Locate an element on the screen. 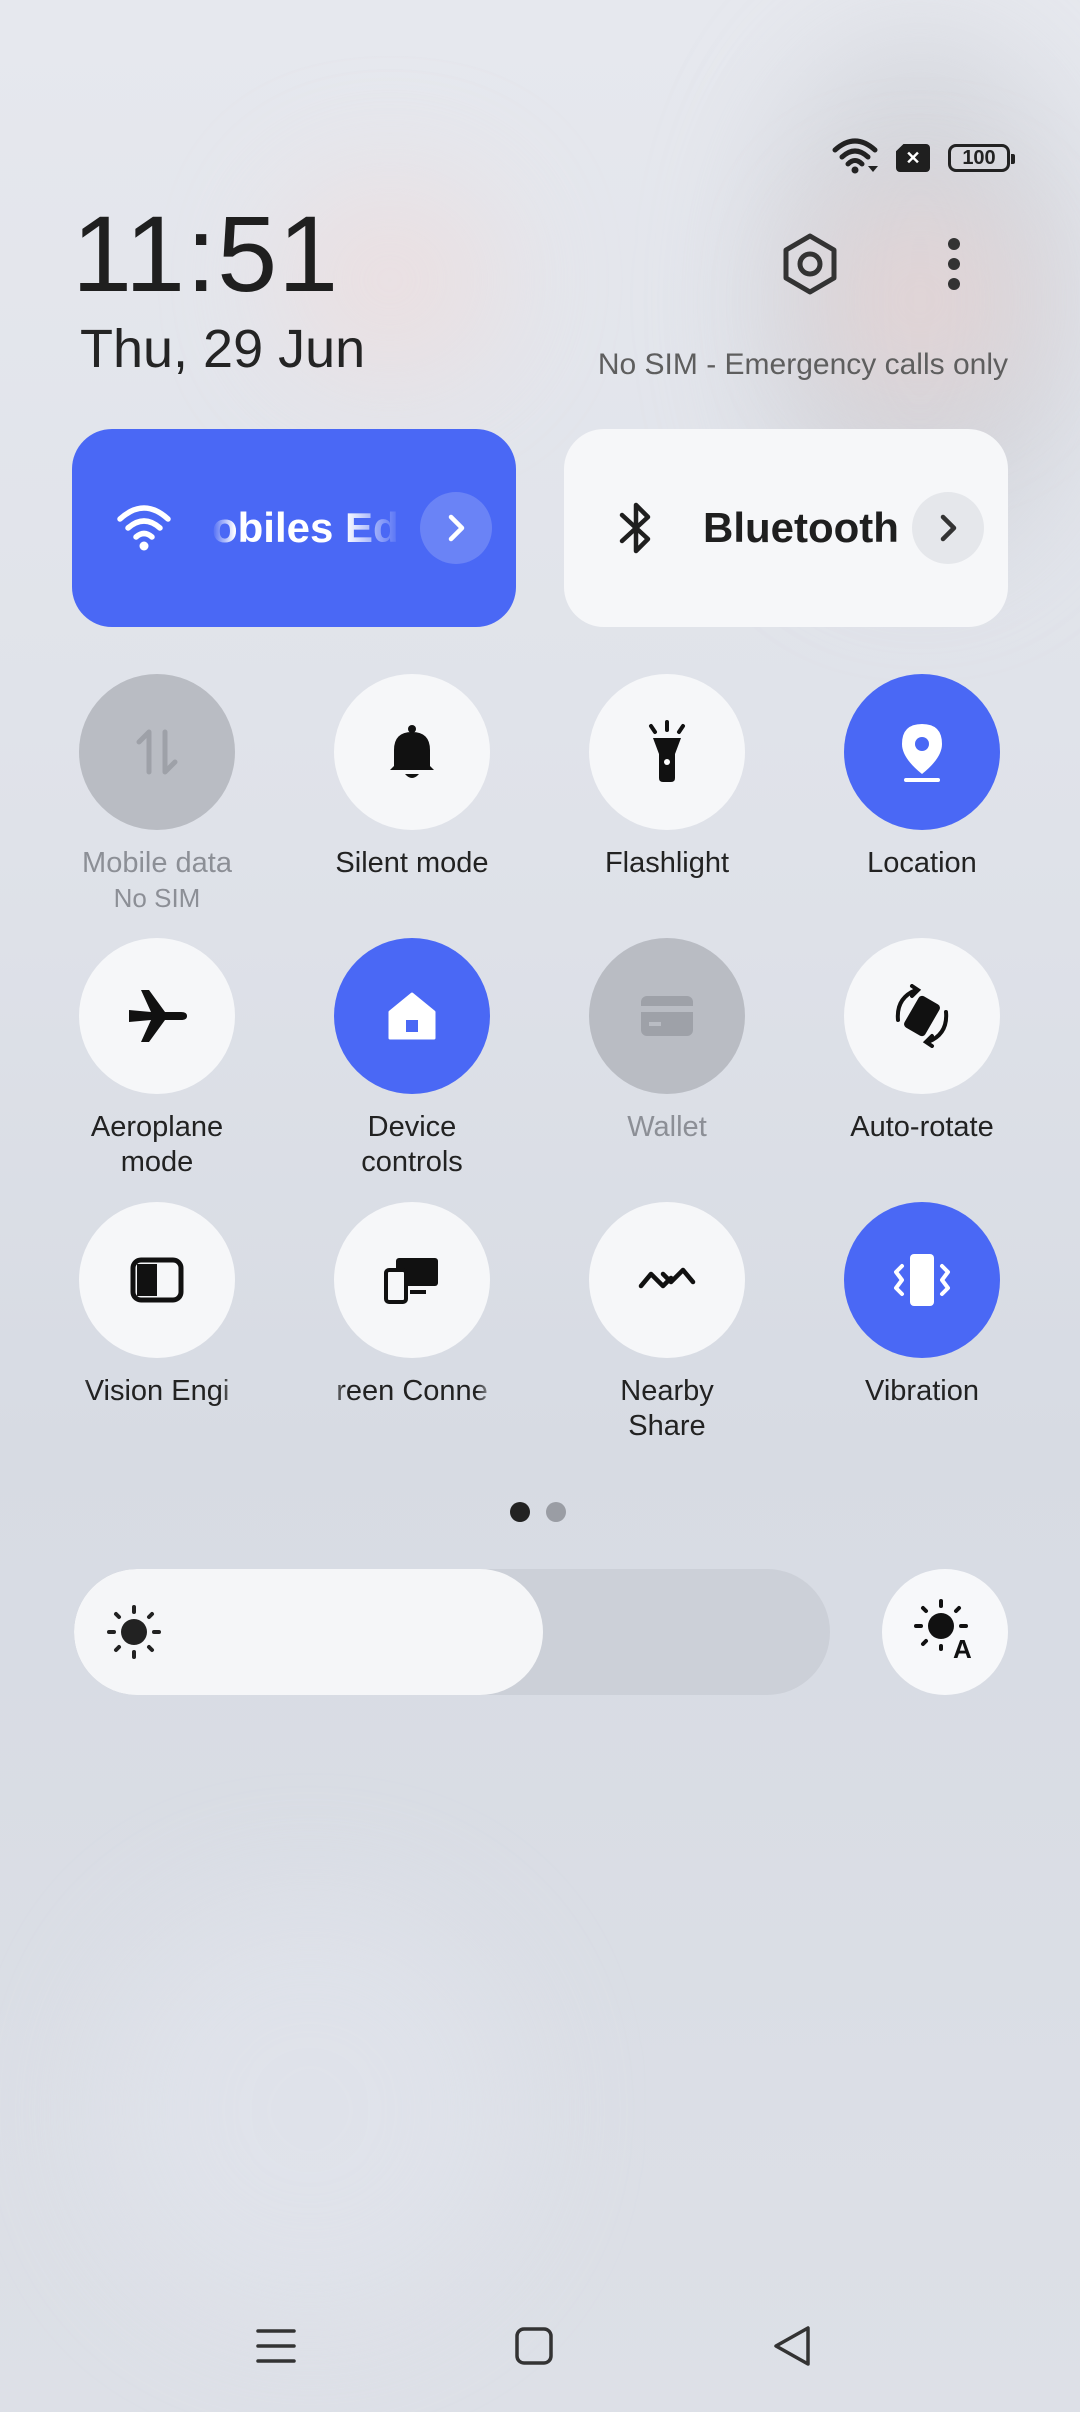 Image resolution: width=1080 pixels, height=2412 pixels. bluetooth-chevron-right-icon is located at coordinates (948, 528).